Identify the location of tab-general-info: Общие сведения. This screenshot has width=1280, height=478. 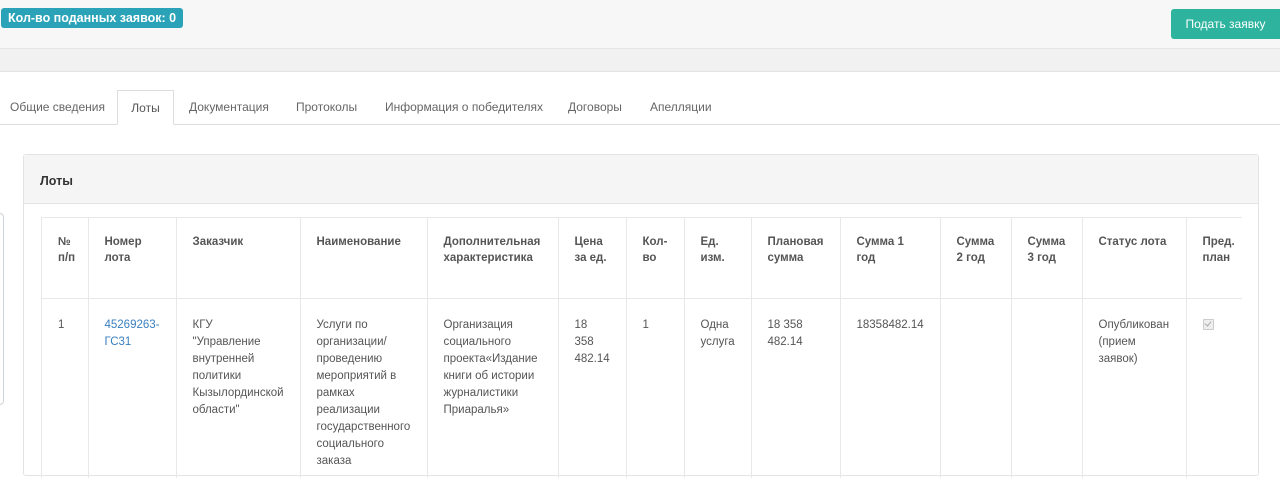
(57, 107).